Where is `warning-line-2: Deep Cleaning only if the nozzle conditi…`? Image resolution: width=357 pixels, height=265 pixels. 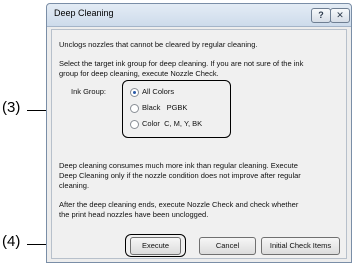 warning-line-2: Deep Cleaning only if the nozzle conditi… is located at coordinates (180, 175).